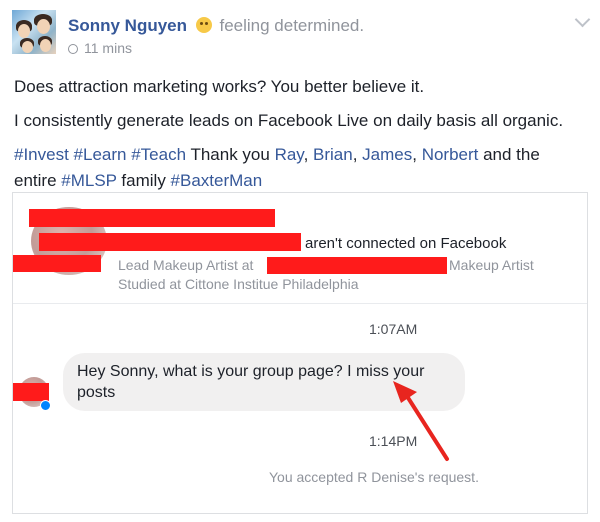 The height and width of the screenshot is (522, 600). Describe the element at coordinates (217, 180) in the screenshot. I see `hashtag-baxterman: #BaxterMan` at that location.